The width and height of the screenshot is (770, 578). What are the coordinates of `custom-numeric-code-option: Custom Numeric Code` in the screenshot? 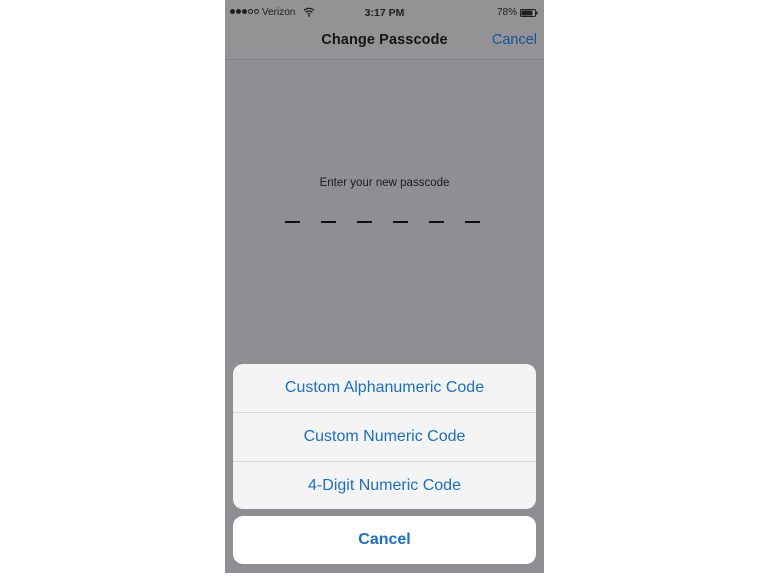 It's located at (384, 437).